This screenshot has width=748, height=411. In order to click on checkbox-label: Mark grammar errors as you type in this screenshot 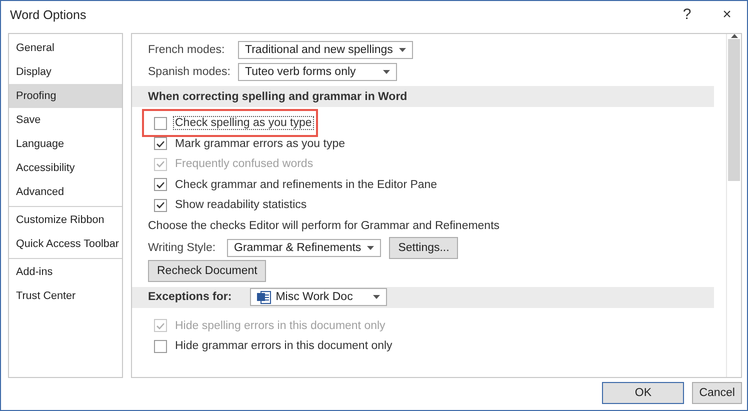, I will do `click(260, 143)`.